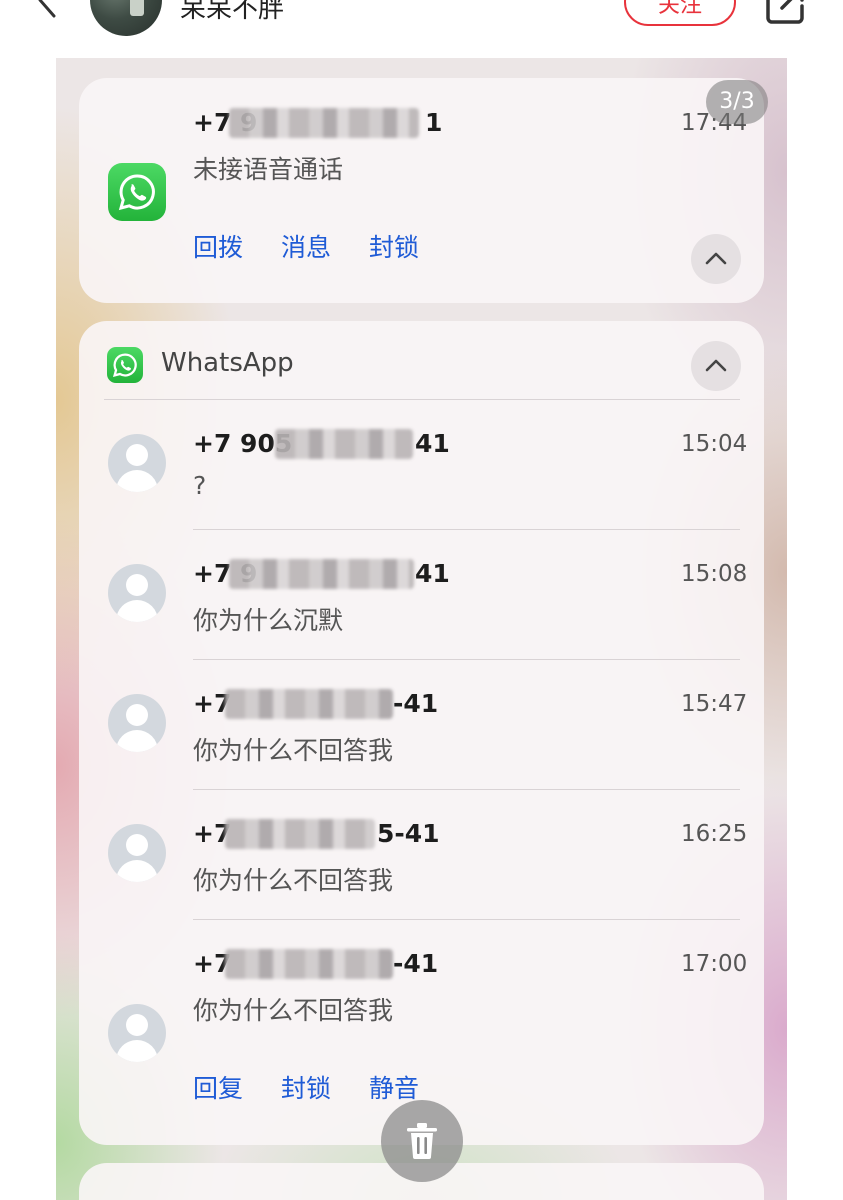 The height and width of the screenshot is (1200, 843). What do you see at coordinates (714, 834) in the screenshot?
I see `message-time: 16:25` at bounding box center [714, 834].